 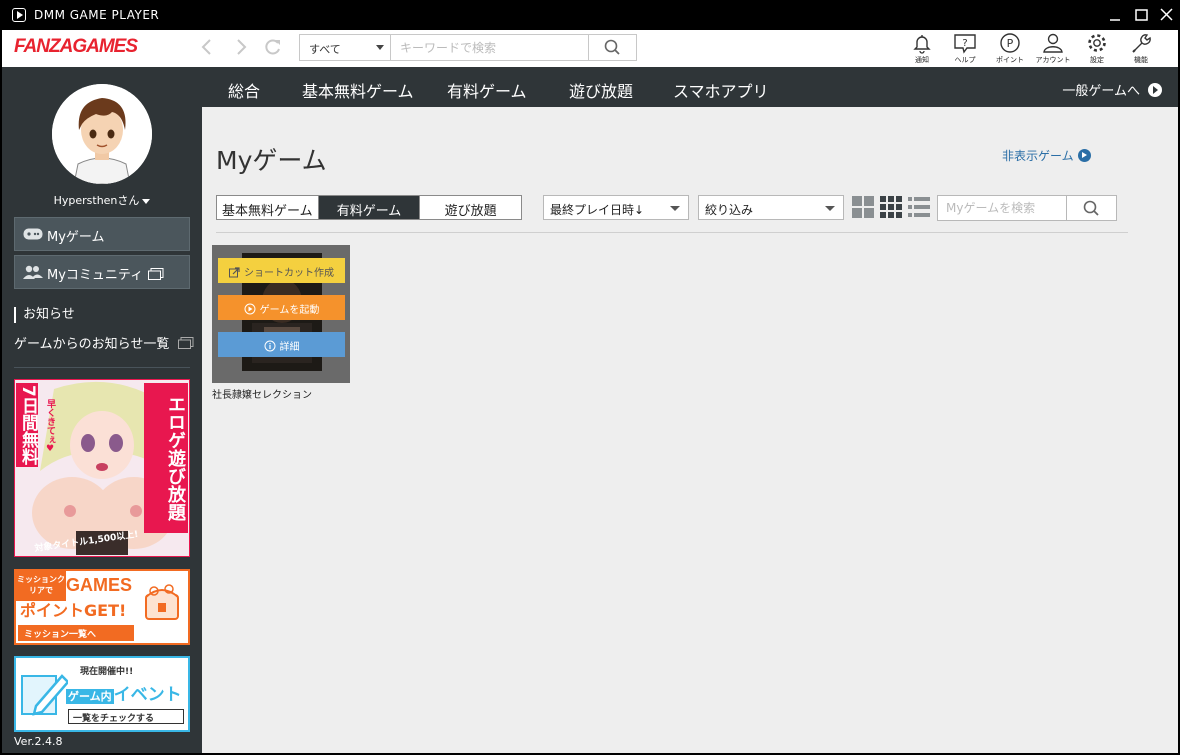 What do you see at coordinates (487, 90) in the screenshot?
I see `tab-paid-games: 有料ゲーム` at bounding box center [487, 90].